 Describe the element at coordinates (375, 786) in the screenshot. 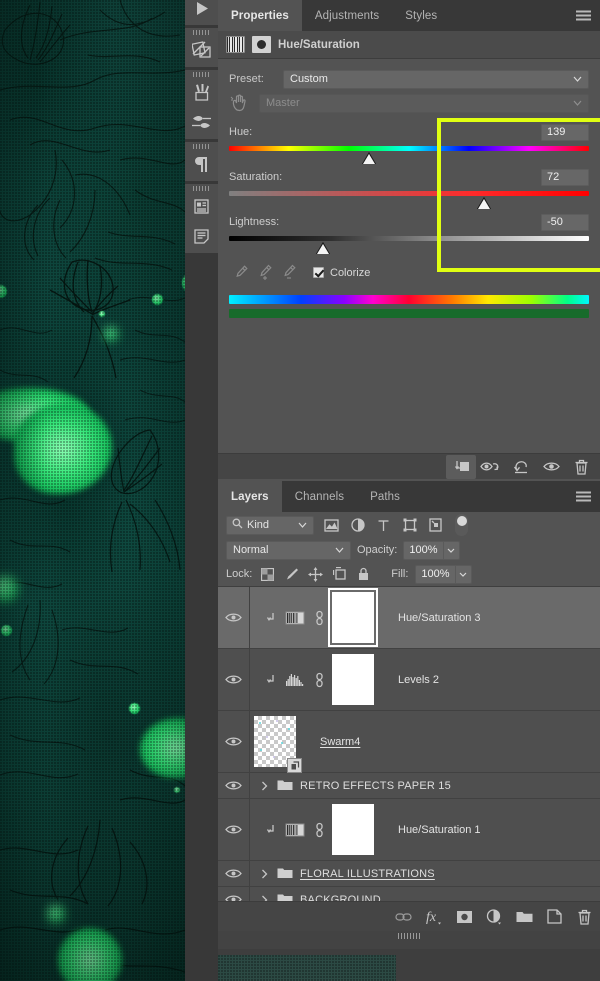

I see `group-name: RETRO EFFECTS PAPER 15` at that location.